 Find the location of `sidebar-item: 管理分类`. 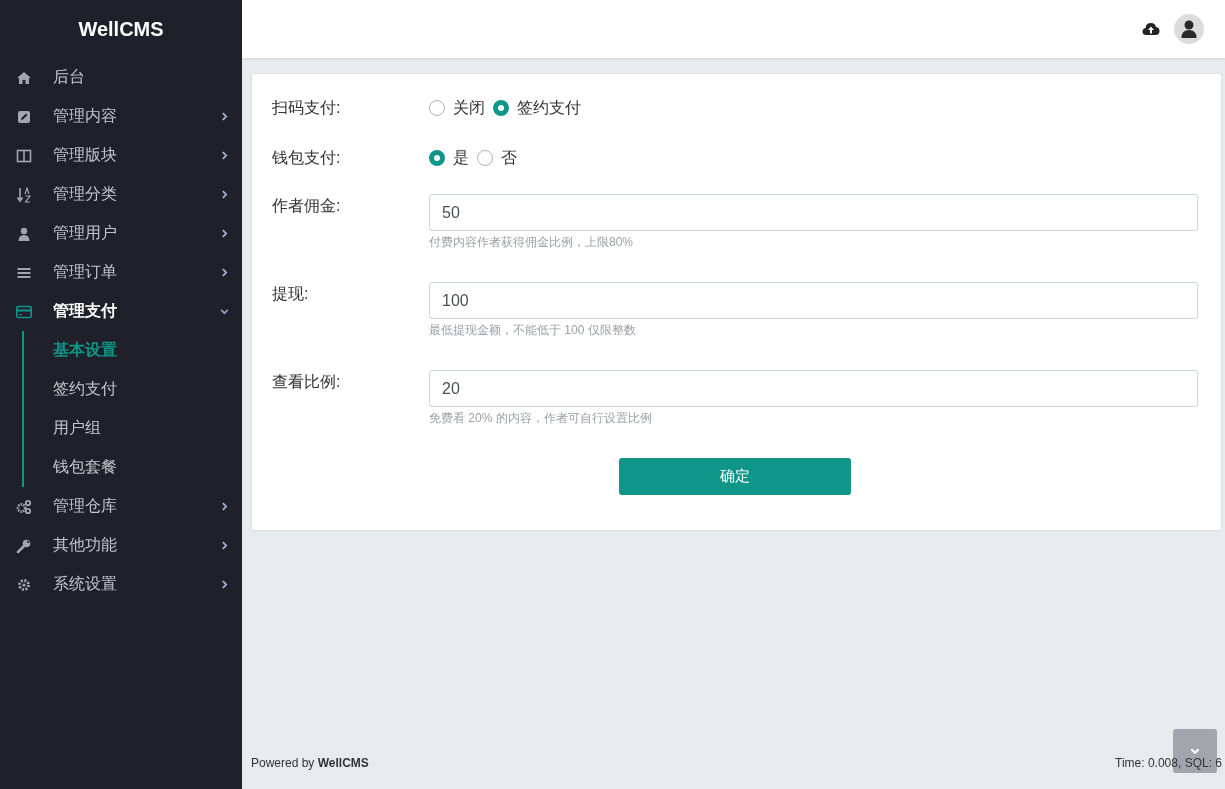

sidebar-item: 管理分类 is located at coordinates (121, 194).